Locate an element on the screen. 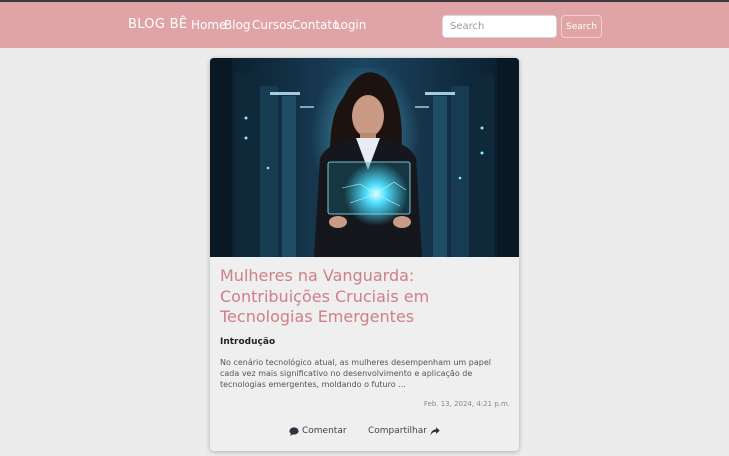 This screenshot has height=456, width=729. nav-link-blog: Blog is located at coordinates (237, 25).